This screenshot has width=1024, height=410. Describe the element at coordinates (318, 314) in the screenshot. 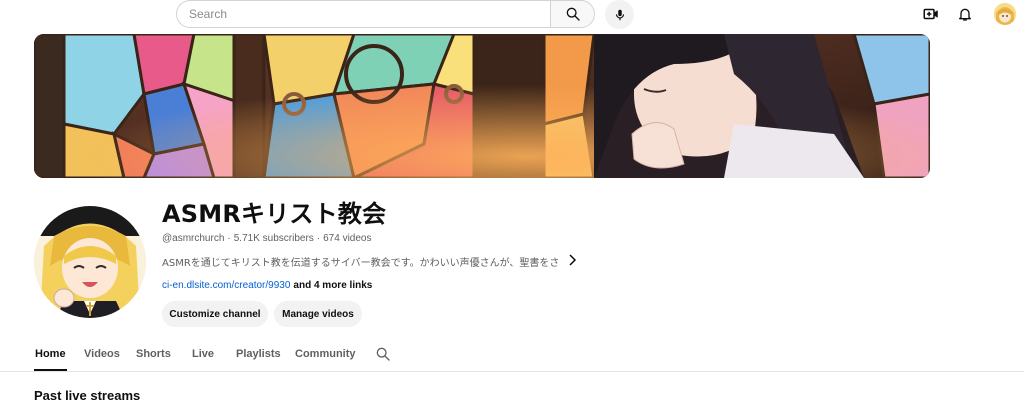

I see `manage-videos-button: Manage videos` at that location.